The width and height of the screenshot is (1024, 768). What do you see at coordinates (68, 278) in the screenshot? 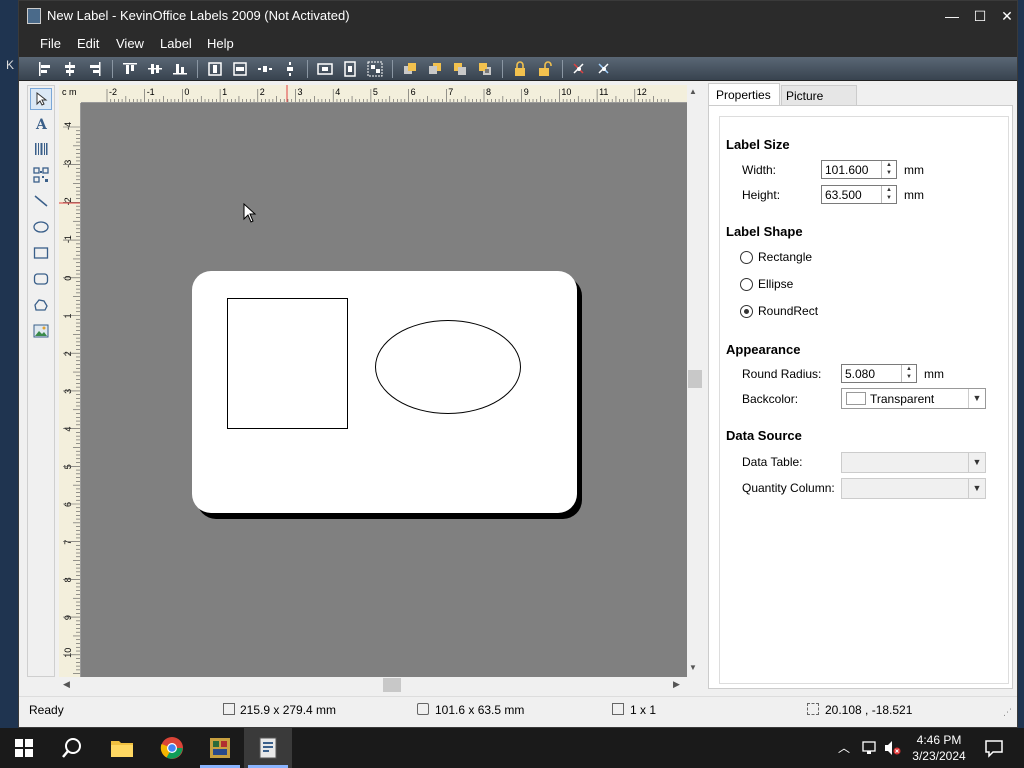
I see `ruler-left-label: 0` at bounding box center [68, 278].